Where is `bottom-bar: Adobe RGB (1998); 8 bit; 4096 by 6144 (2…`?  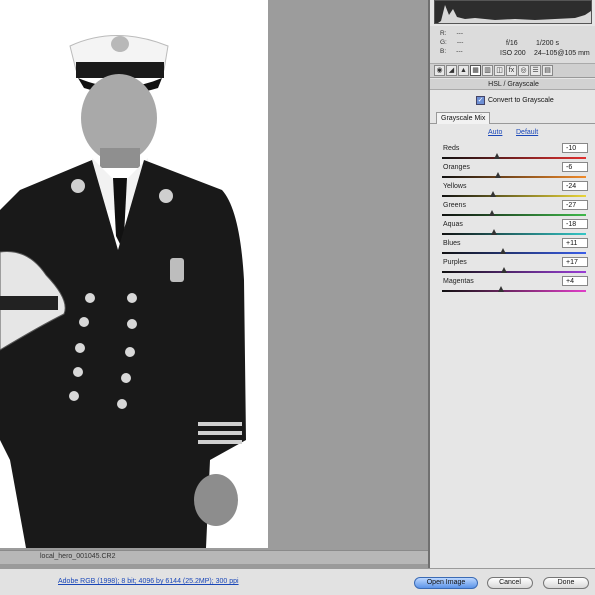 bottom-bar: Adobe RGB (1998); 8 bit; 4096 by 6144 (2… is located at coordinates (297, 581).